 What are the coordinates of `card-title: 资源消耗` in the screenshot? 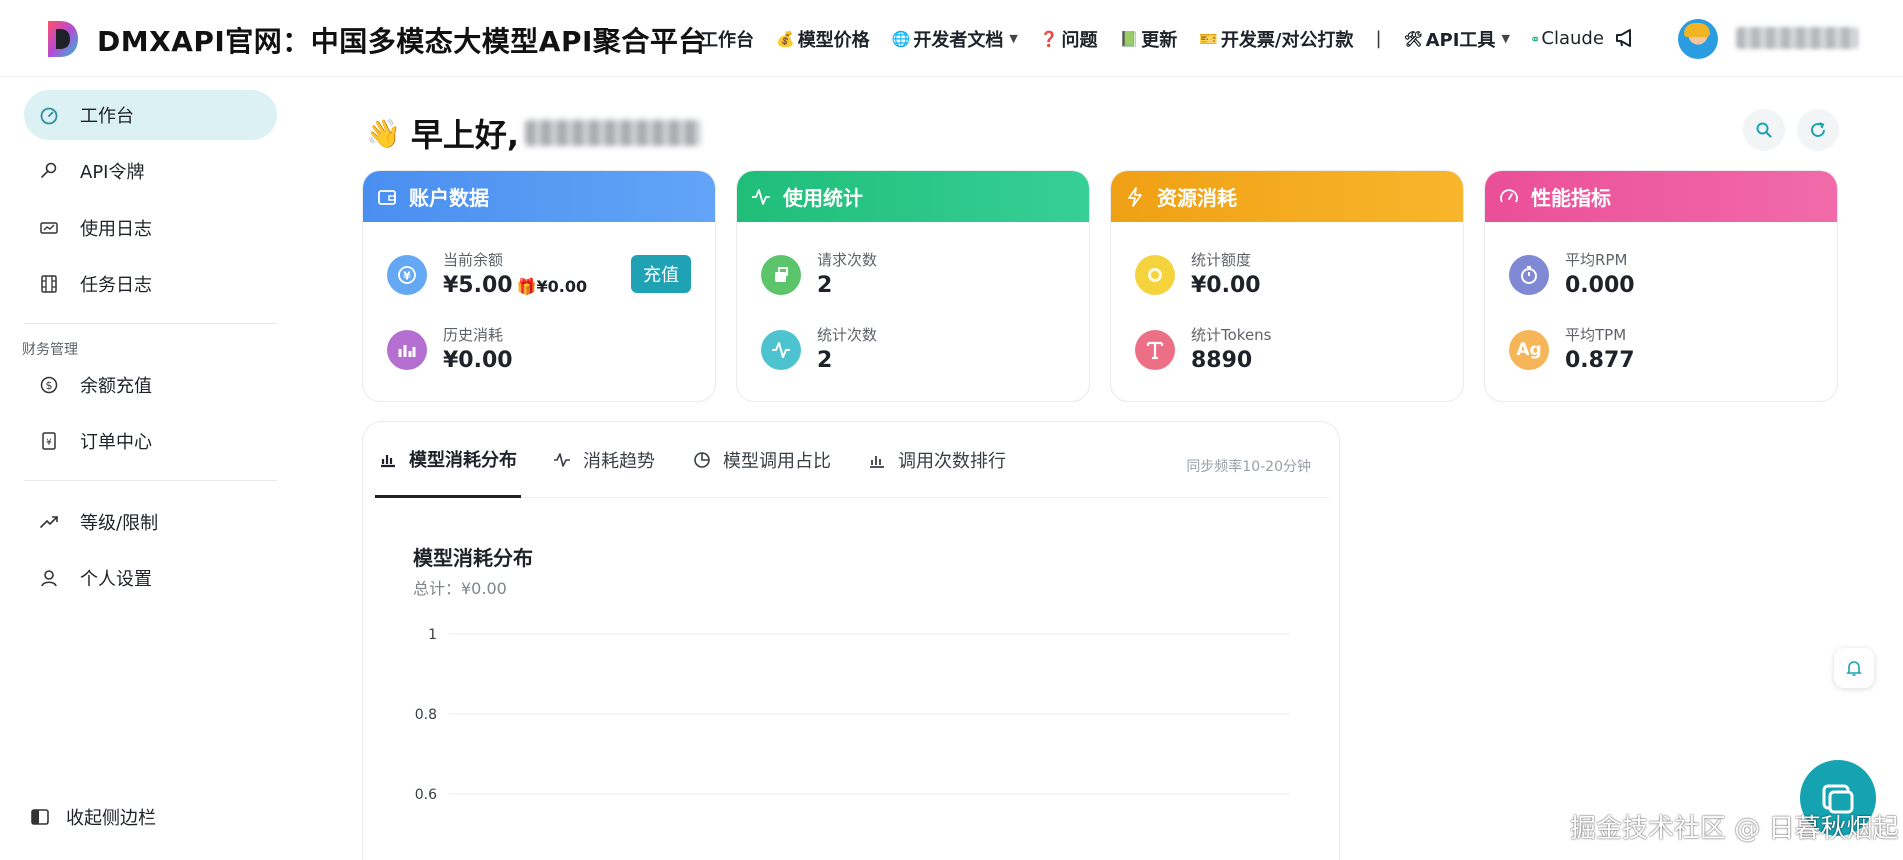 It's located at (1197, 198).